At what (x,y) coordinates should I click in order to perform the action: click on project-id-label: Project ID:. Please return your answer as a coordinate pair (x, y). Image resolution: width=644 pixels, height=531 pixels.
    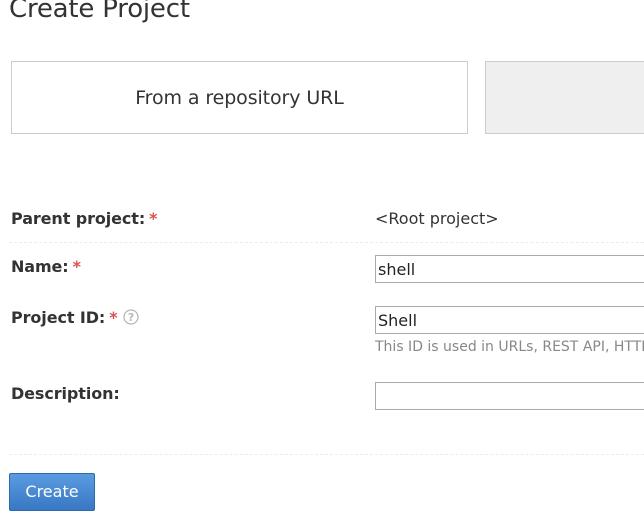
    Looking at the image, I should click on (58, 317).